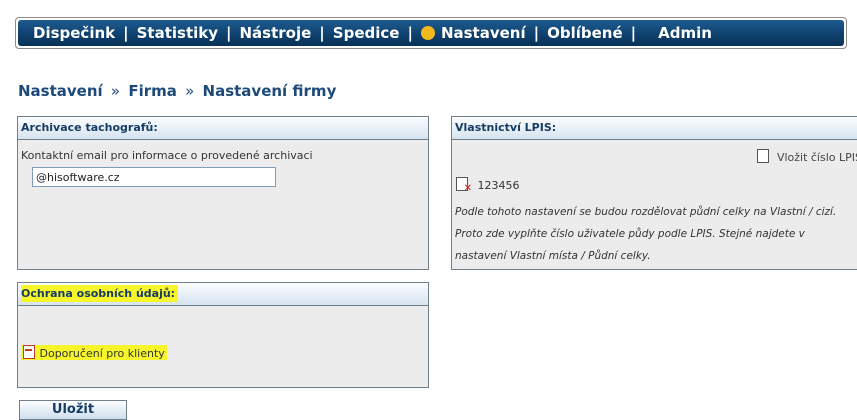 The width and height of the screenshot is (857, 420). Describe the element at coordinates (152, 91) in the screenshot. I see `breadcrumb-item-firma: Firma` at that location.